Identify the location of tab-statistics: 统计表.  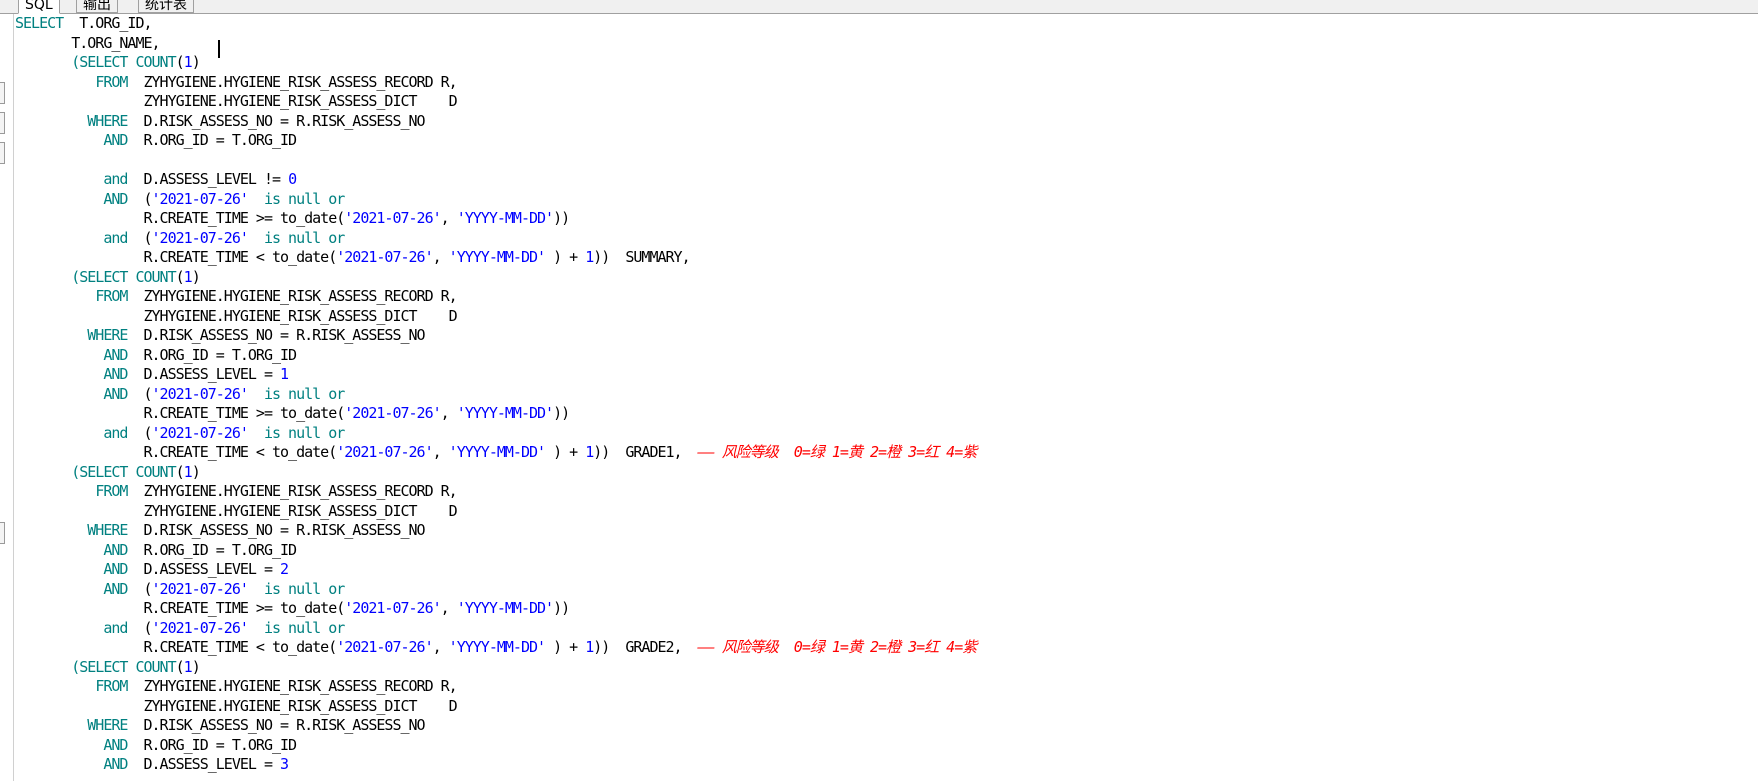
(166, 6).